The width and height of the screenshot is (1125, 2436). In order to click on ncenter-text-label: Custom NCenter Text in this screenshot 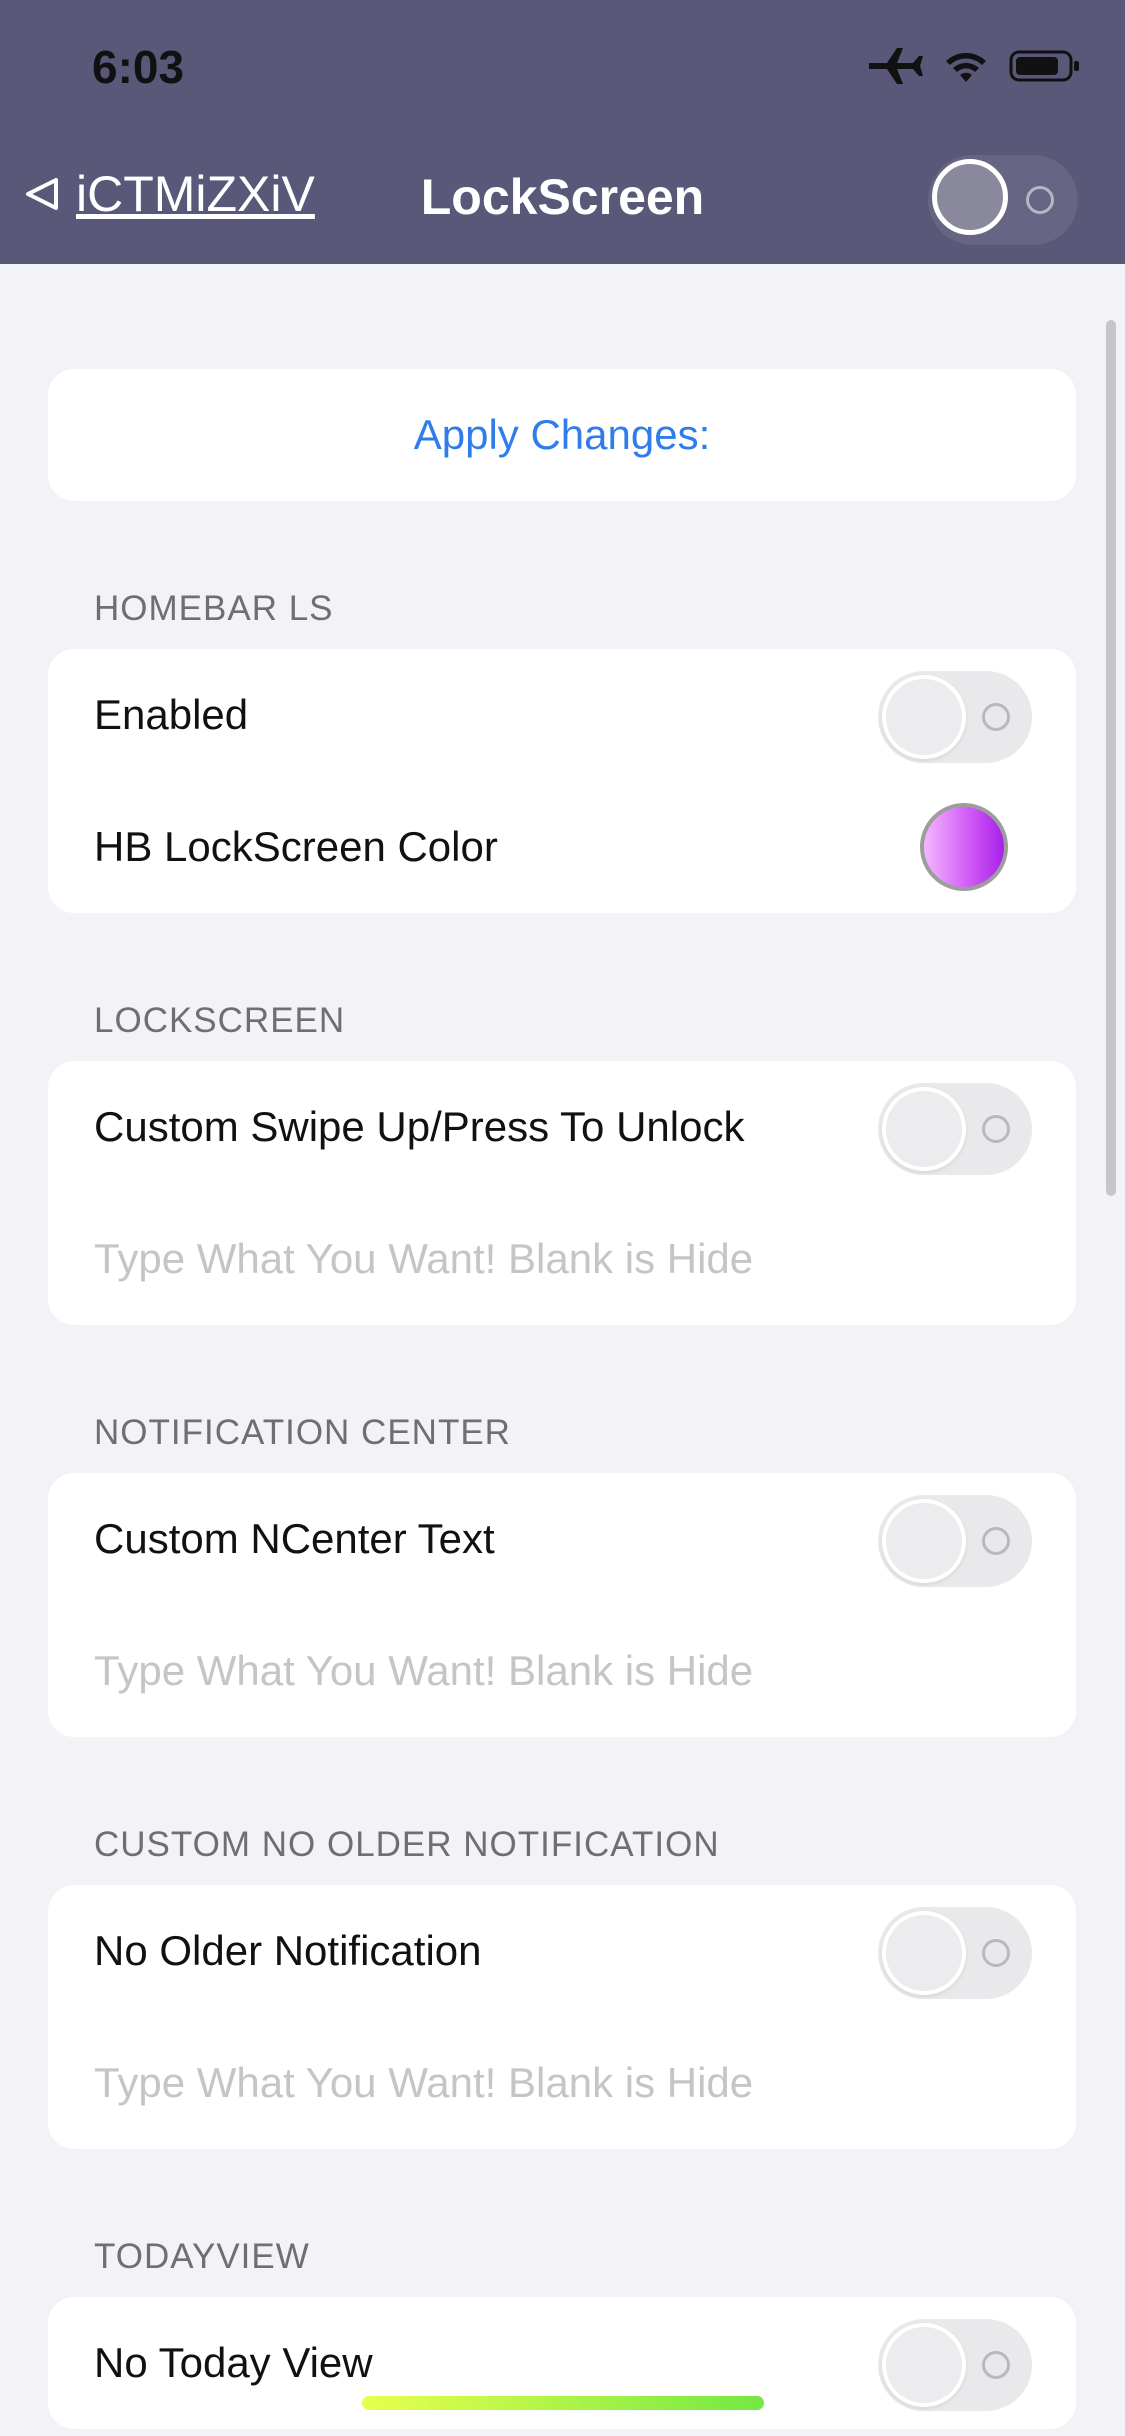, I will do `click(294, 1538)`.